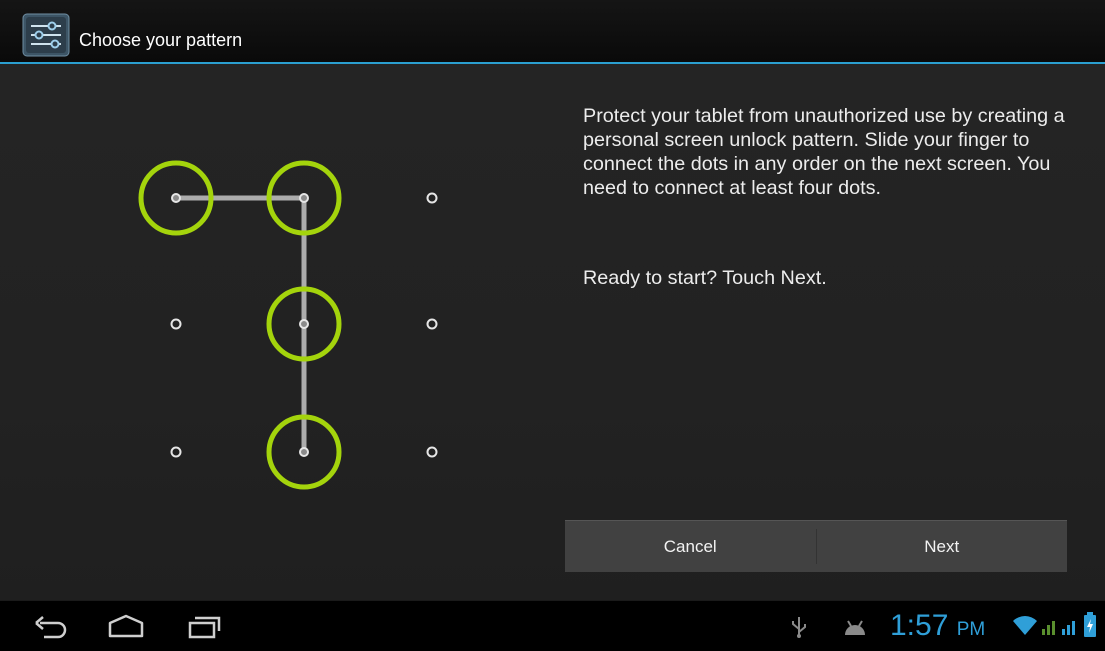 This screenshot has width=1105, height=651. I want to click on wifi-icon, so click(1025, 627).